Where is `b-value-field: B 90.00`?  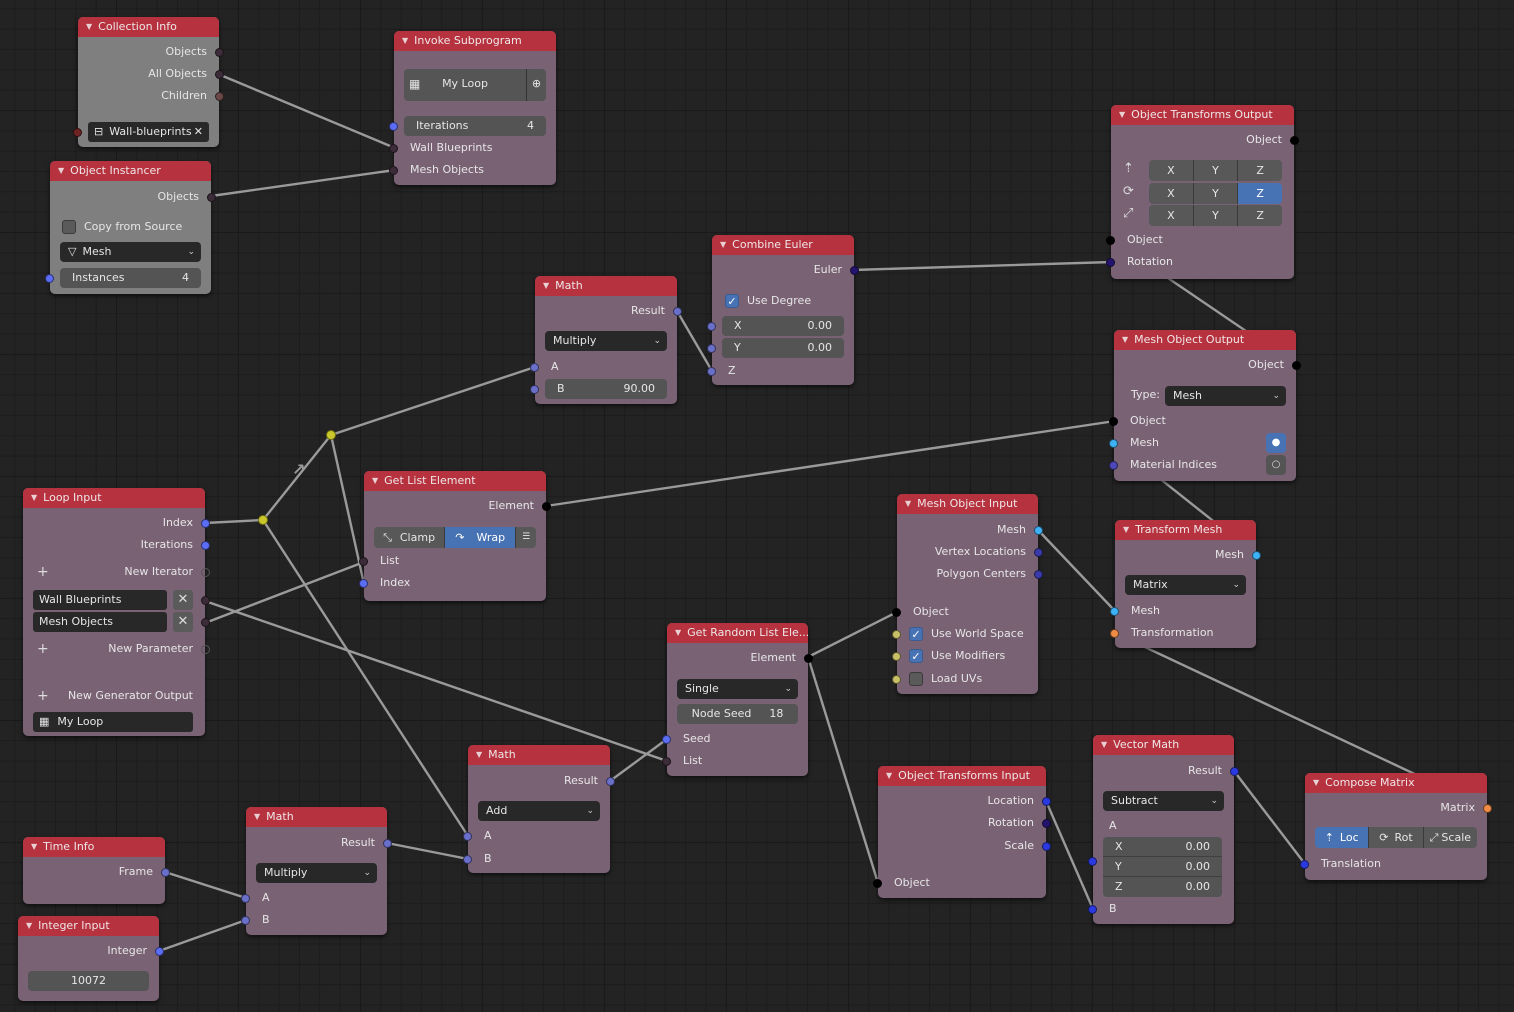 b-value-field: B 90.00 is located at coordinates (606, 389).